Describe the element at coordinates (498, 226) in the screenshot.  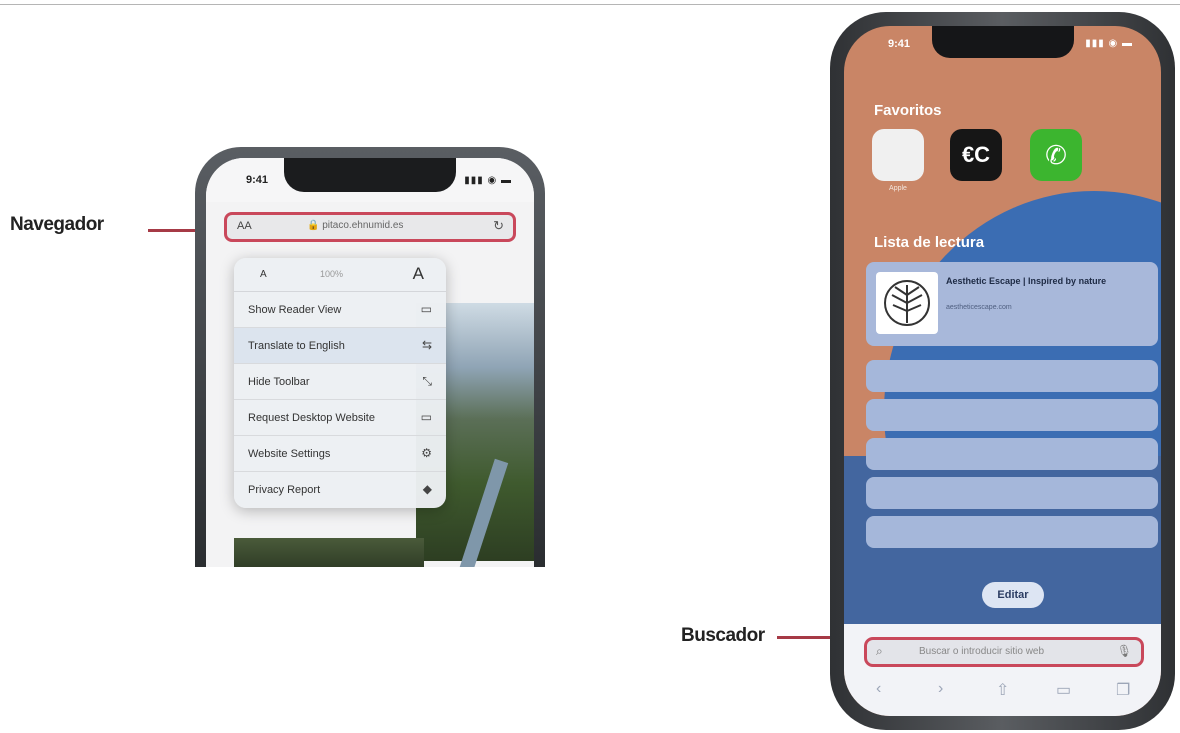
I see `reload-icon: ↻` at that location.